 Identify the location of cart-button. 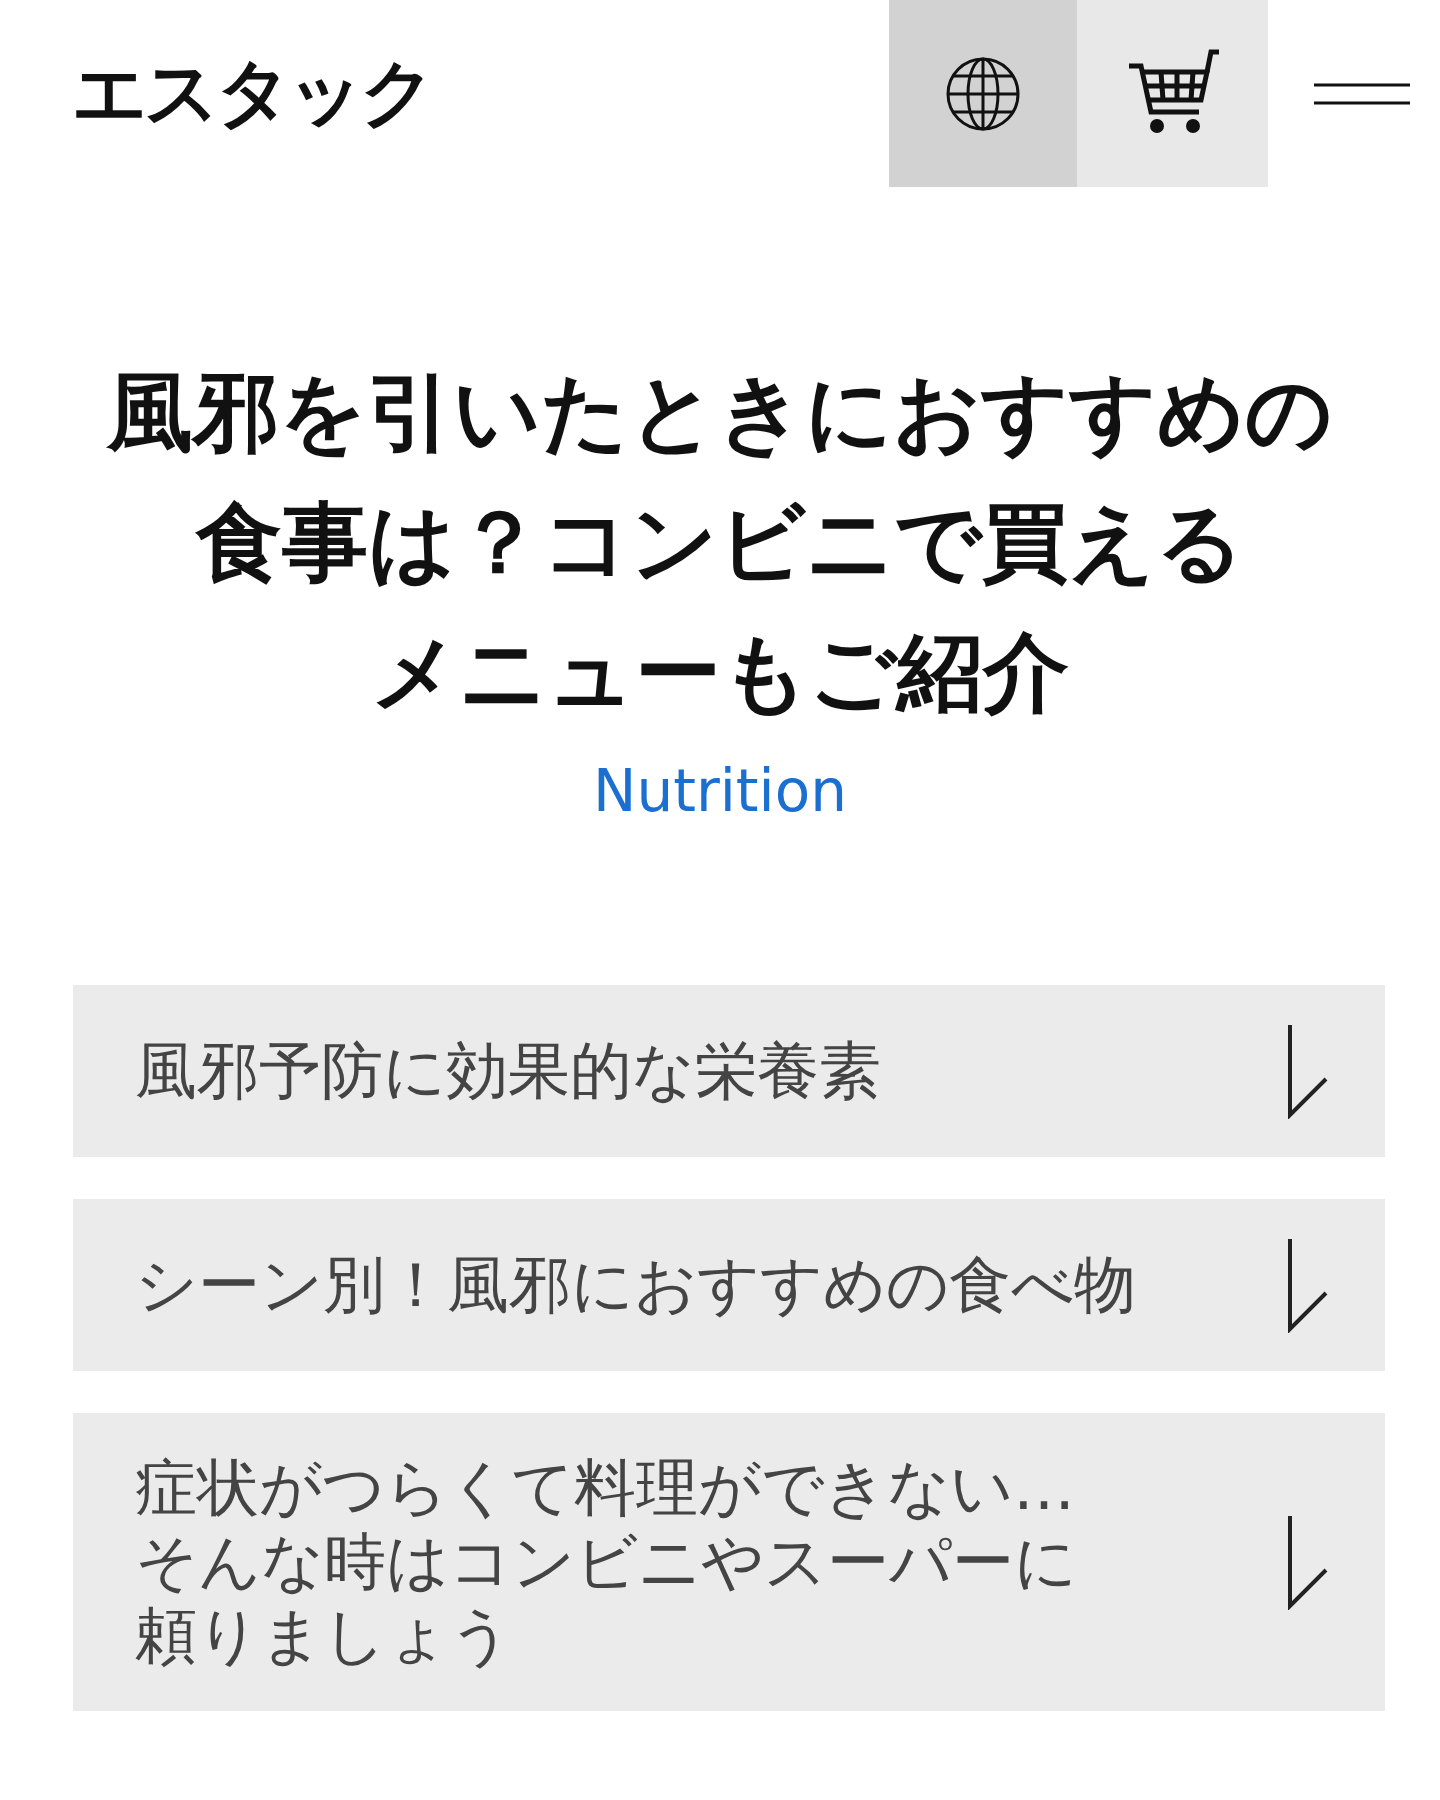
(1172, 93).